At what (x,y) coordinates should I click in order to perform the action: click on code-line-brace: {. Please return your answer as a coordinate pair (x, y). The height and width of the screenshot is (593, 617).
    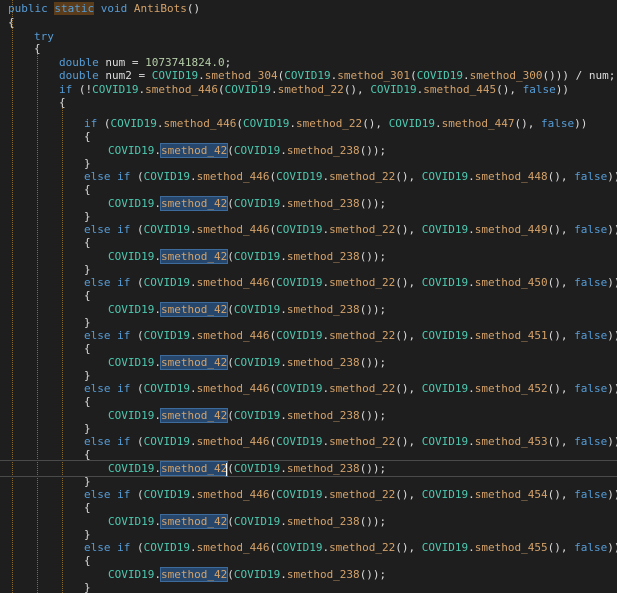
    Looking at the image, I should click on (308, 102).